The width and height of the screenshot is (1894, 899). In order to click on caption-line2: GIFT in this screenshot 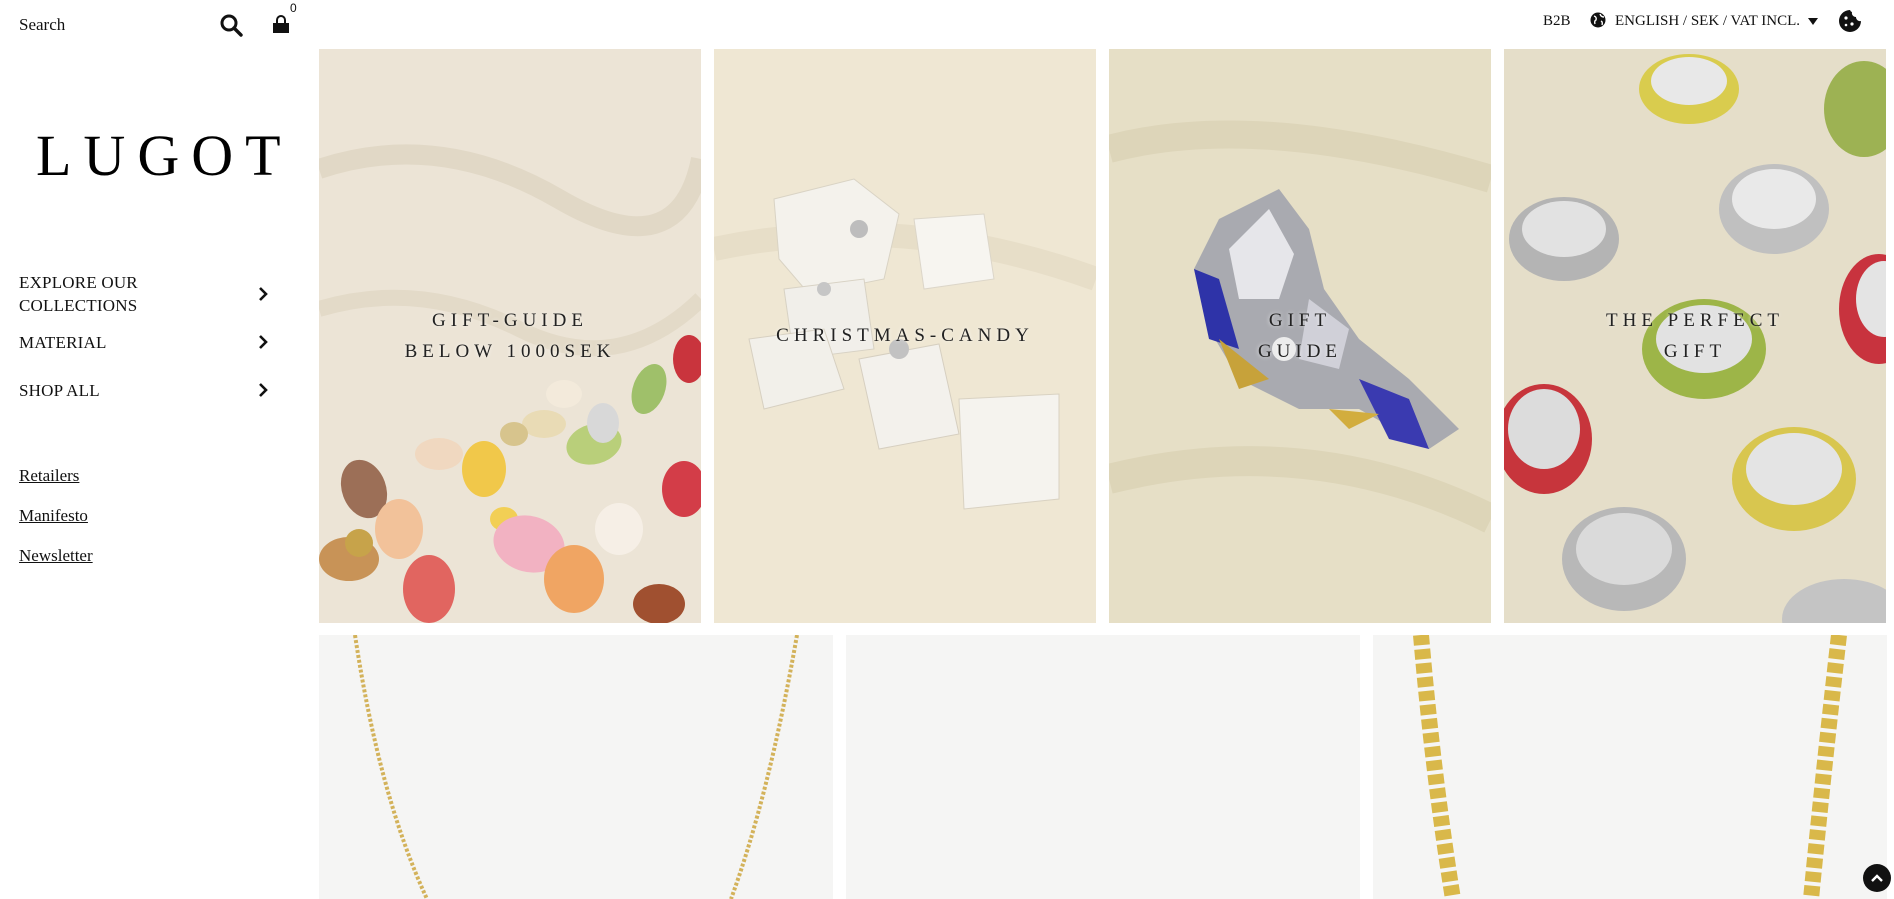, I will do `click(1695, 351)`.